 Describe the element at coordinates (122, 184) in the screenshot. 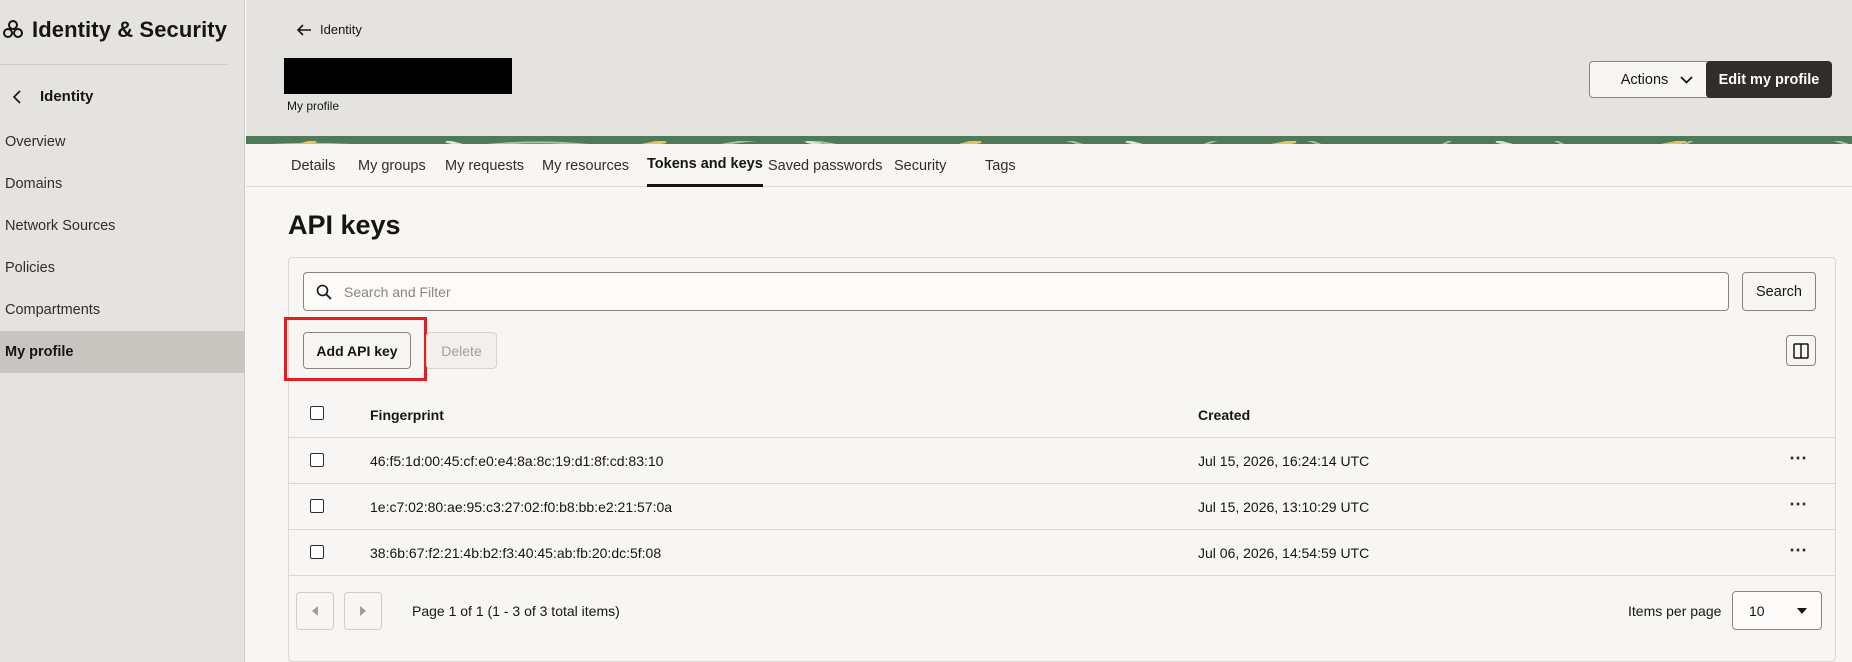

I see `sidebar-item-domains: Domains` at that location.